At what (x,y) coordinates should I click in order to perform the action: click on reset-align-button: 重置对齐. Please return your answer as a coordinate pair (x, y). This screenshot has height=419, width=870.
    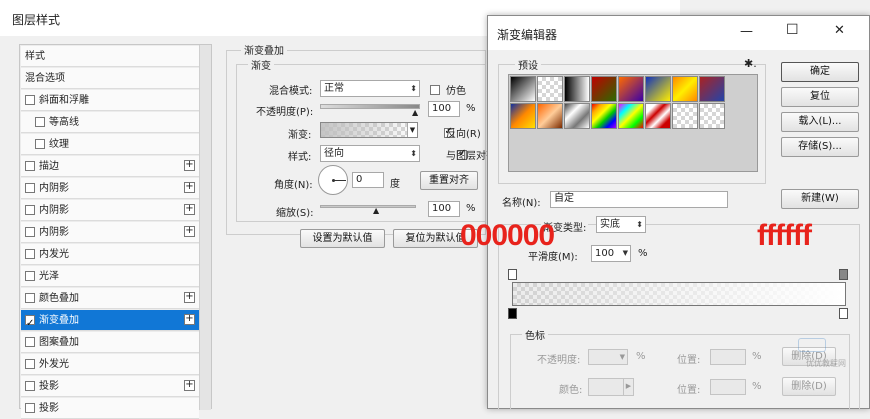
    Looking at the image, I should click on (449, 180).